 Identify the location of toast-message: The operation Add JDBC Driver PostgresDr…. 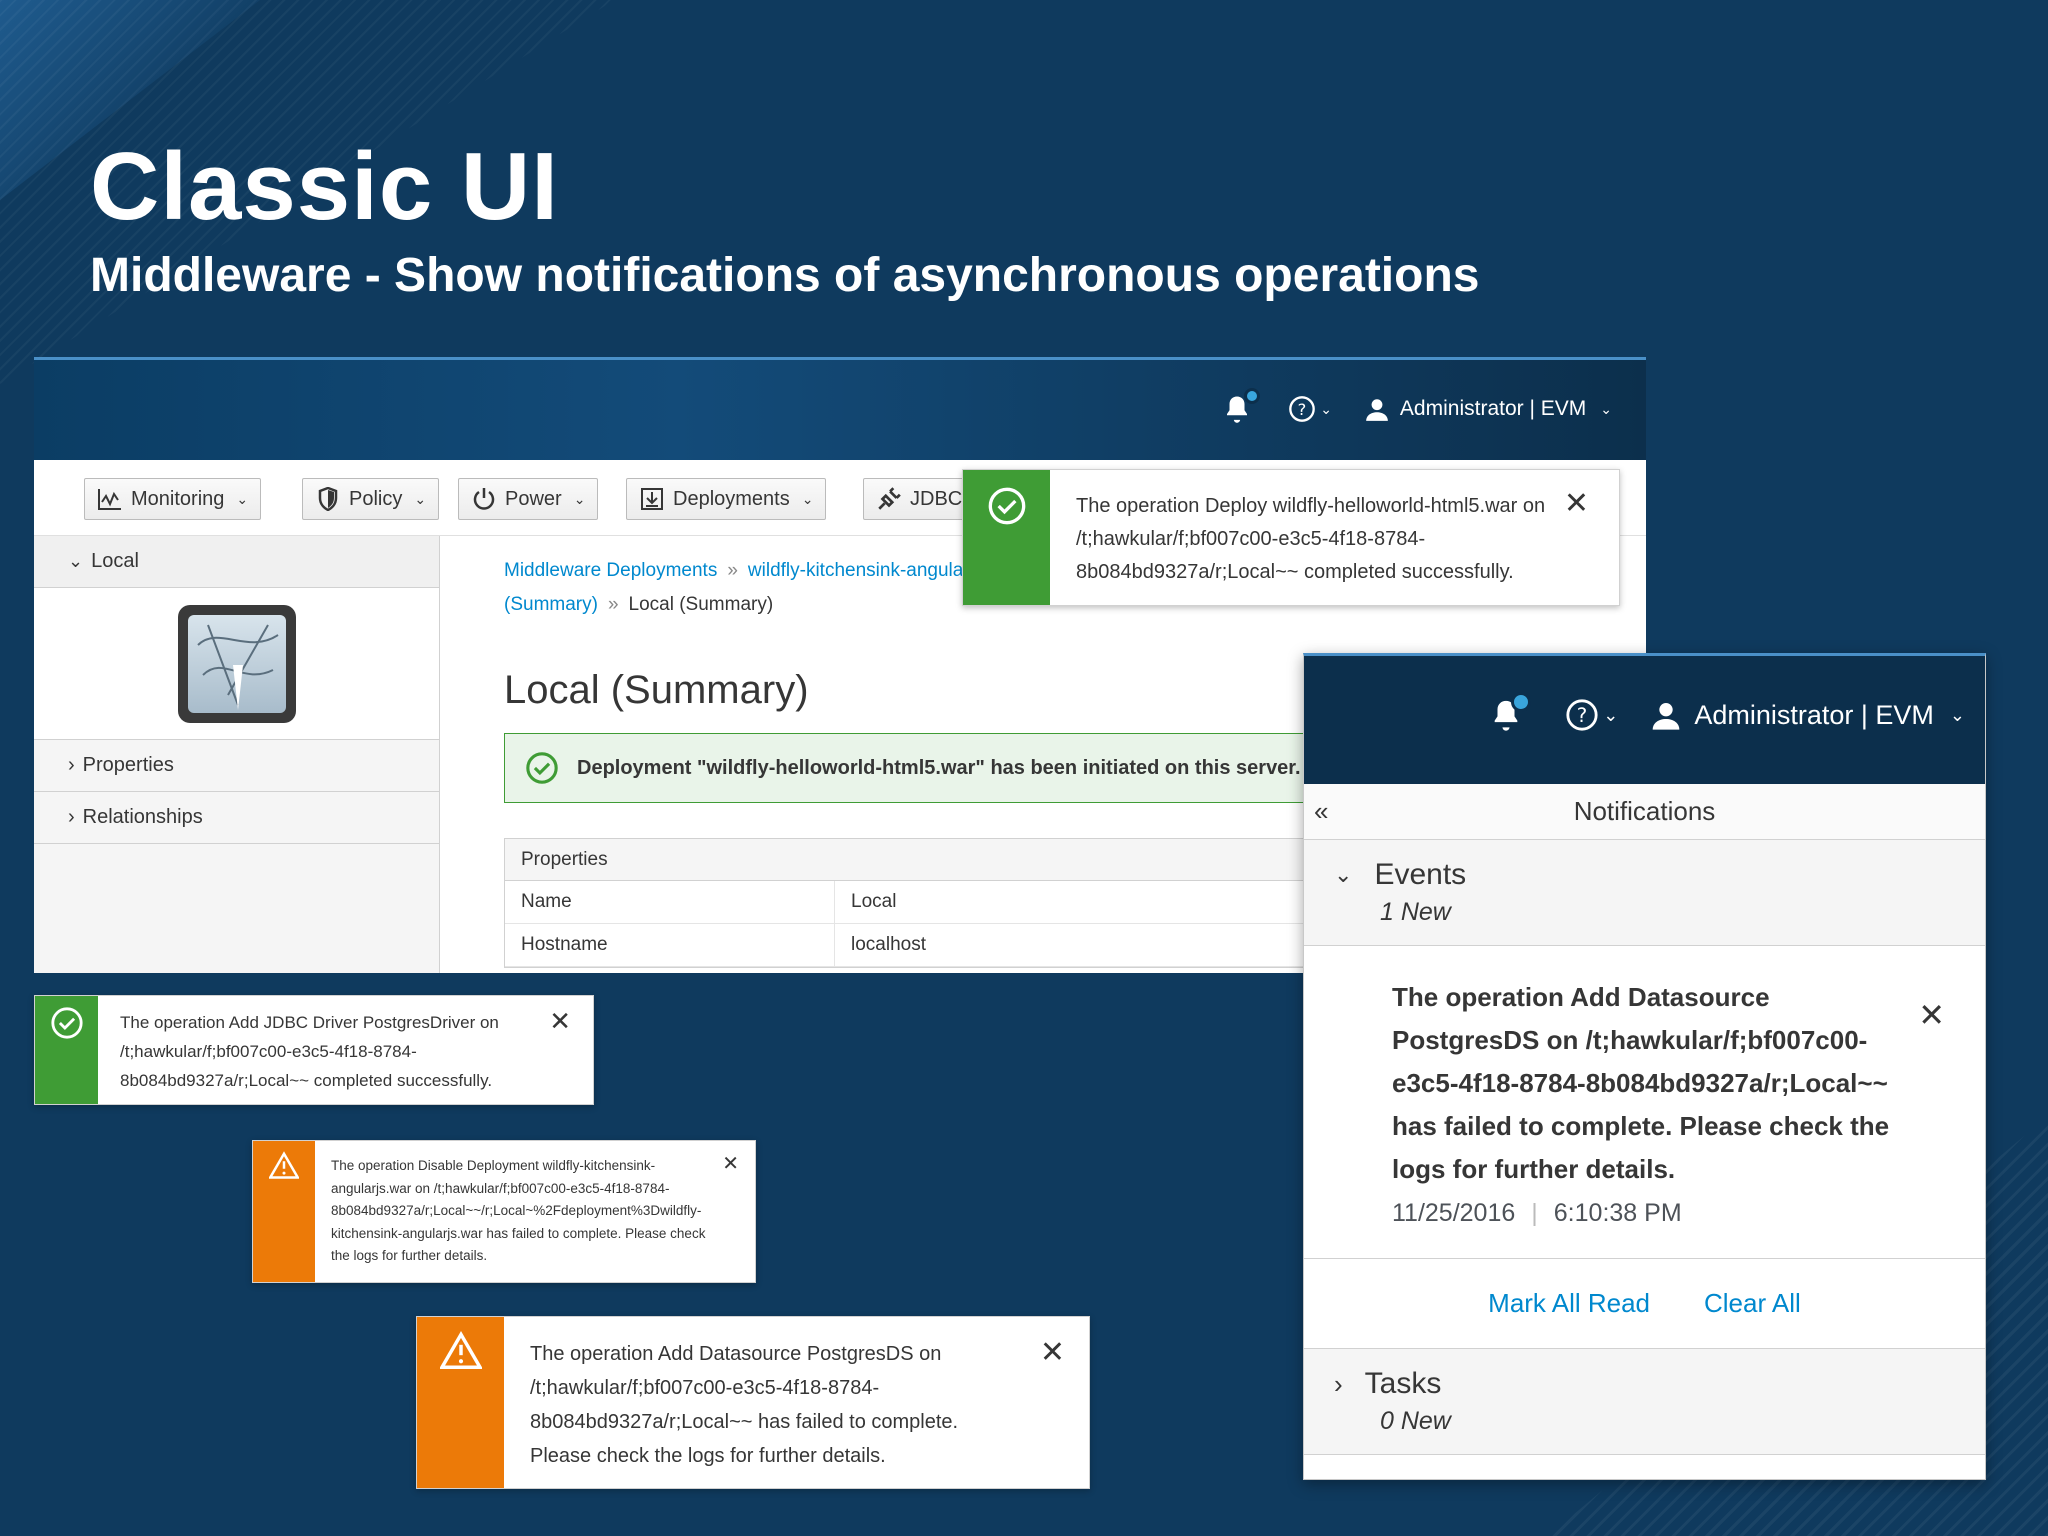
(309, 1051).